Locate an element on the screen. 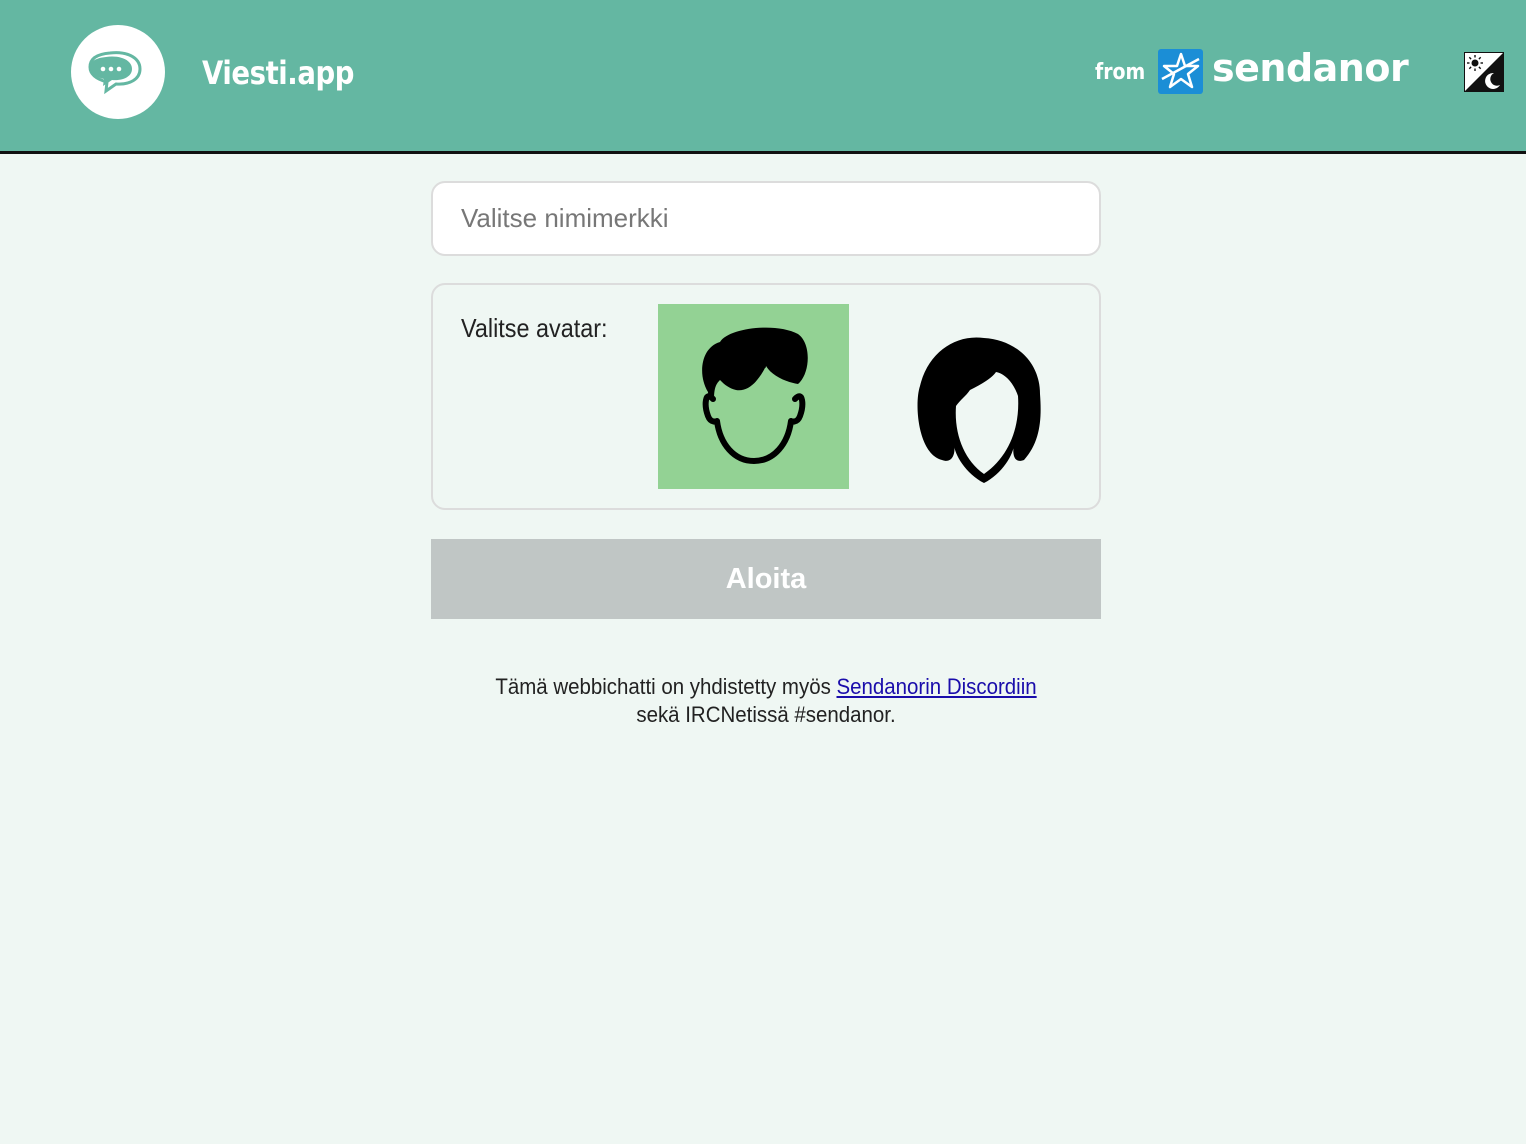  chat-bubbles-icon is located at coordinates (115, 73).